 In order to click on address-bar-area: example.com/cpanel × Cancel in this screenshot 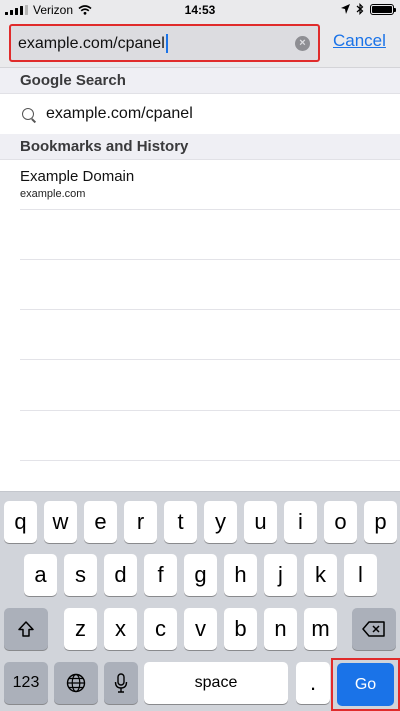, I will do `click(200, 44)`.